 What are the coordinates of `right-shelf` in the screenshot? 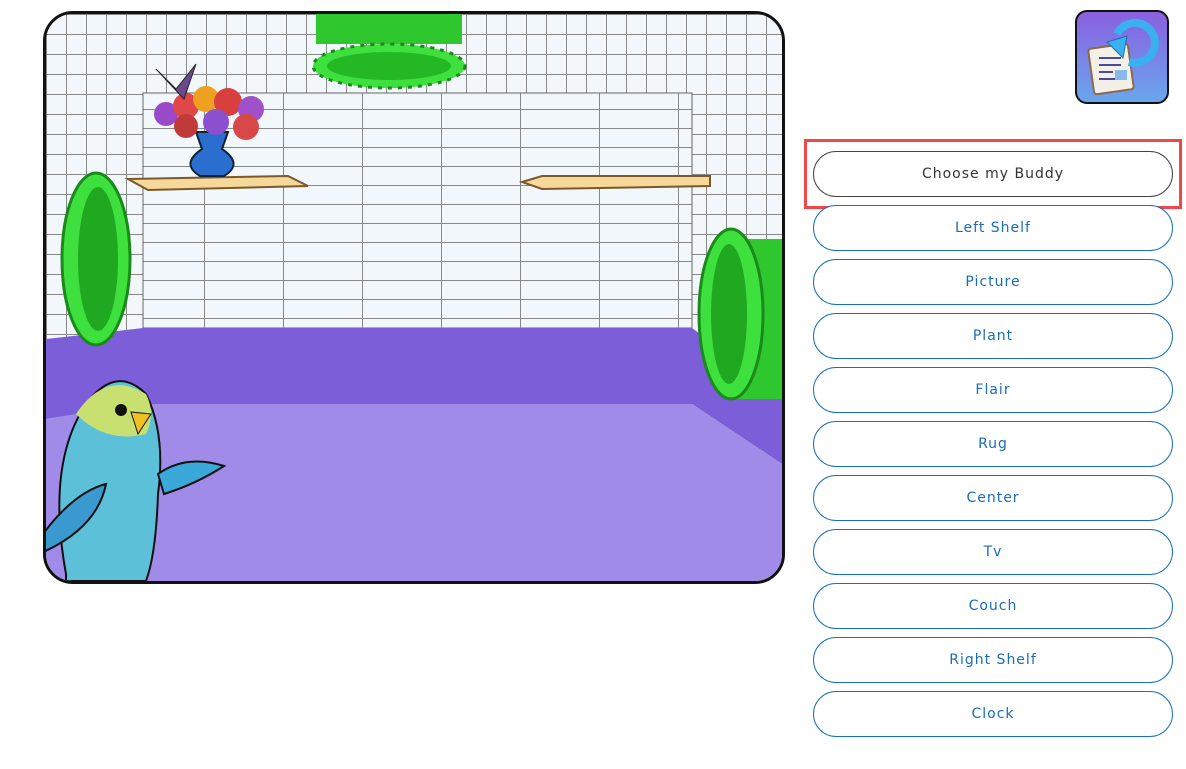 It's located at (614, 183).